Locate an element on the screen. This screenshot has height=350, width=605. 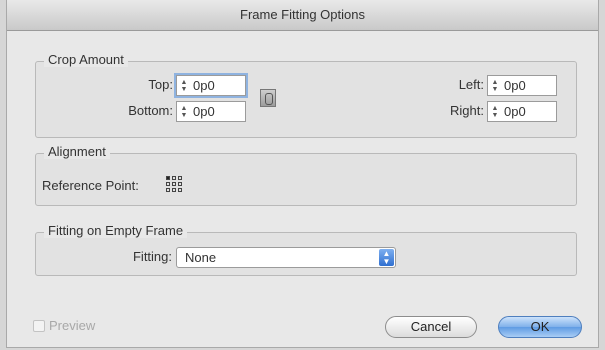
bottom-field: ▲ ▼ 0p0 is located at coordinates (211, 111).